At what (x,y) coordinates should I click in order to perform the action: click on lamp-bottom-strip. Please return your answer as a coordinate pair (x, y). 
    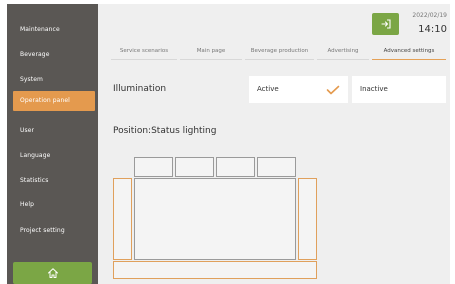
    Looking at the image, I should click on (215, 270).